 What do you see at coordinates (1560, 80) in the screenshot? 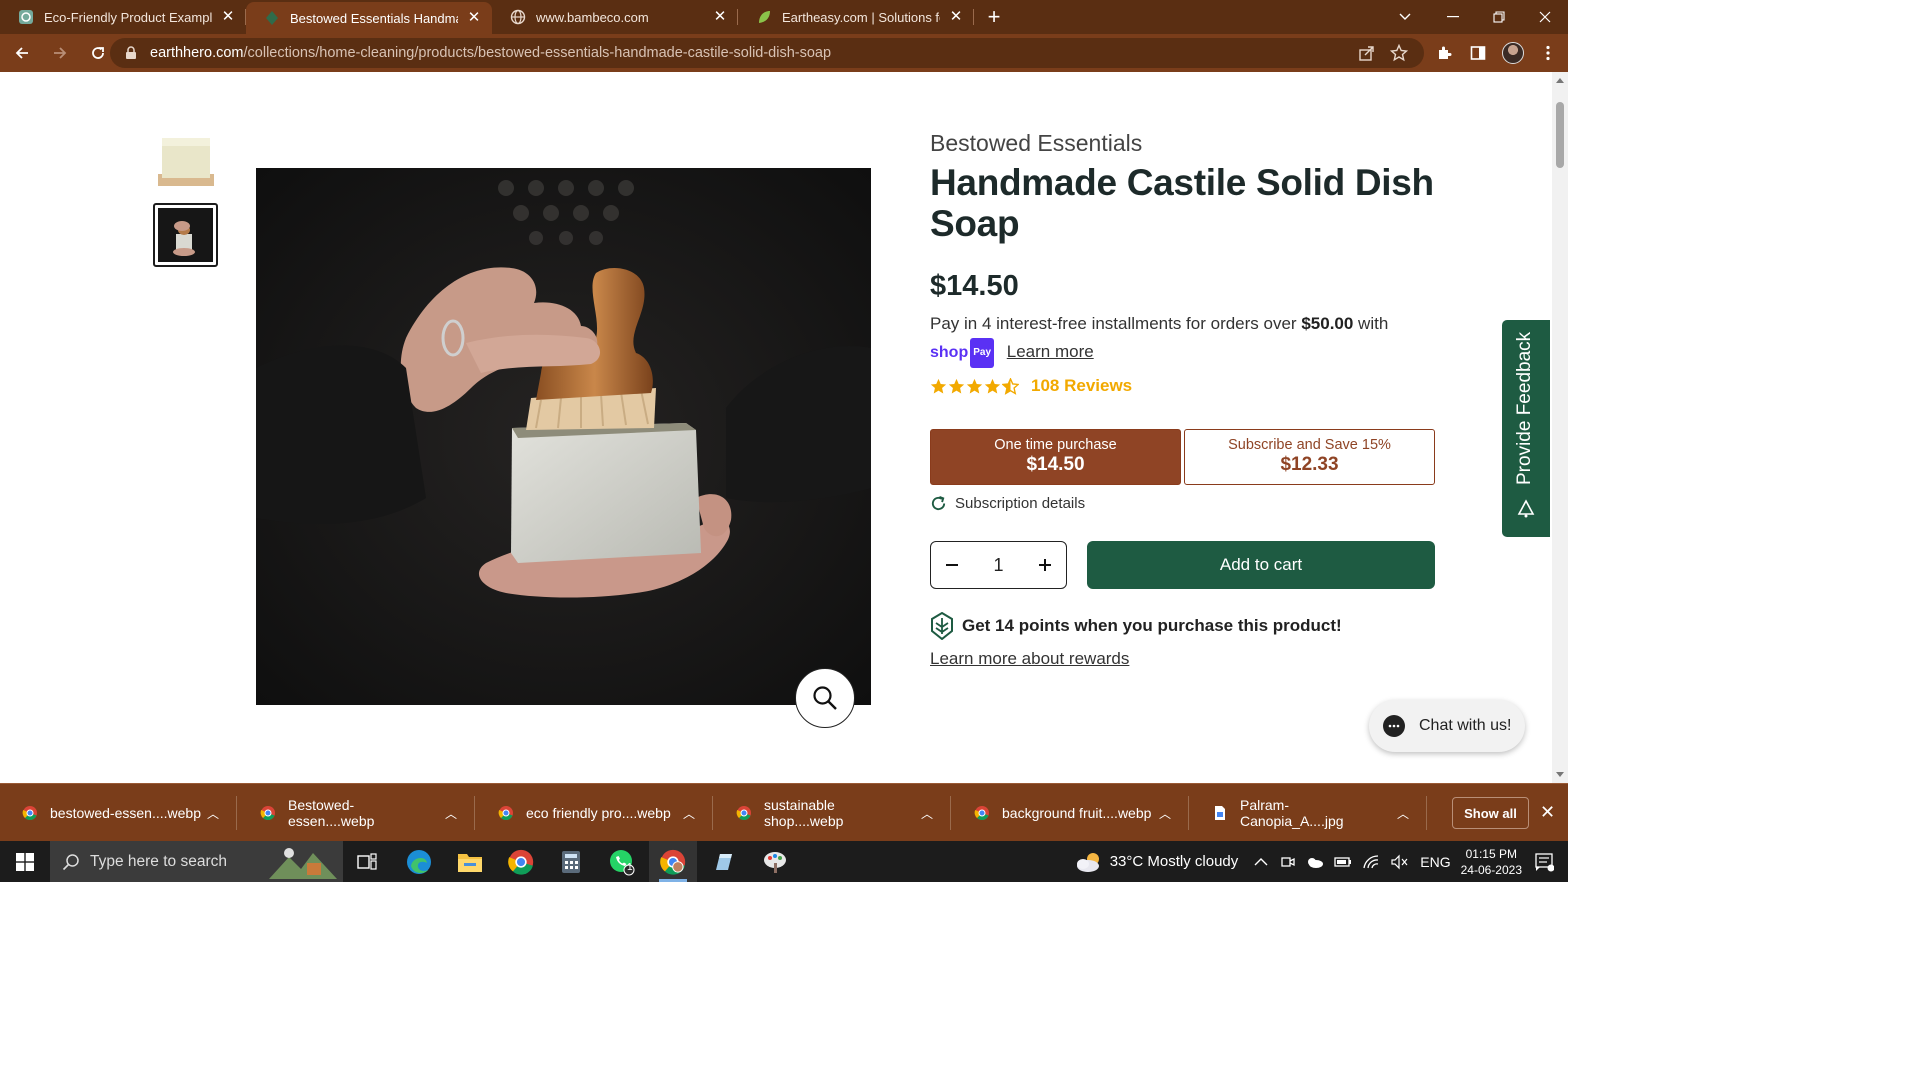
I see `scroll-up-arrow-icon` at bounding box center [1560, 80].